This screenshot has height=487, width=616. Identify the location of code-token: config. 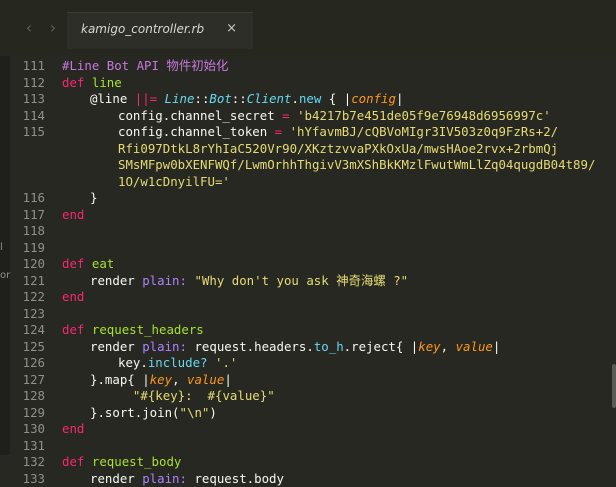
(373, 98).